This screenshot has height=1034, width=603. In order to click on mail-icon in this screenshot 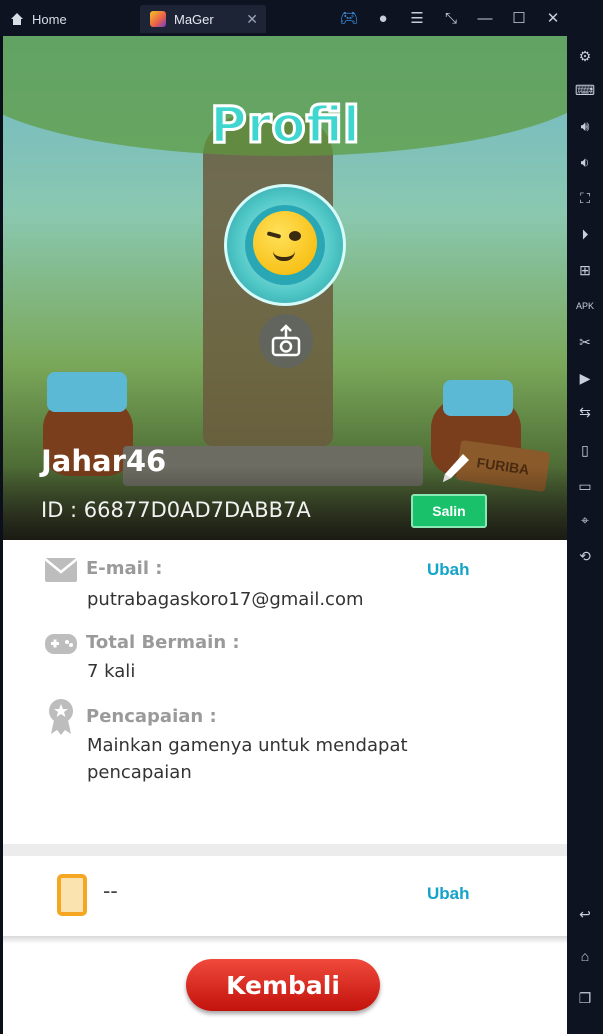, I will do `click(61, 570)`.